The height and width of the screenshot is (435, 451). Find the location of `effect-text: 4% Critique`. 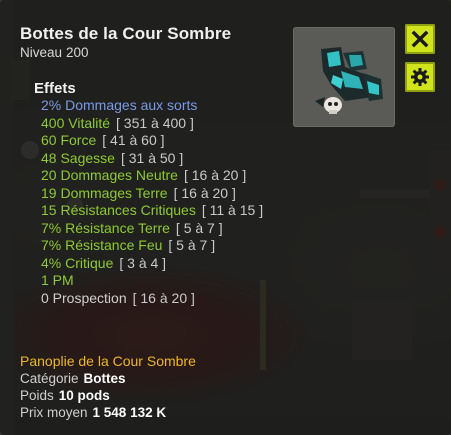

effect-text: 4% Critique is located at coordinates (77, 262).